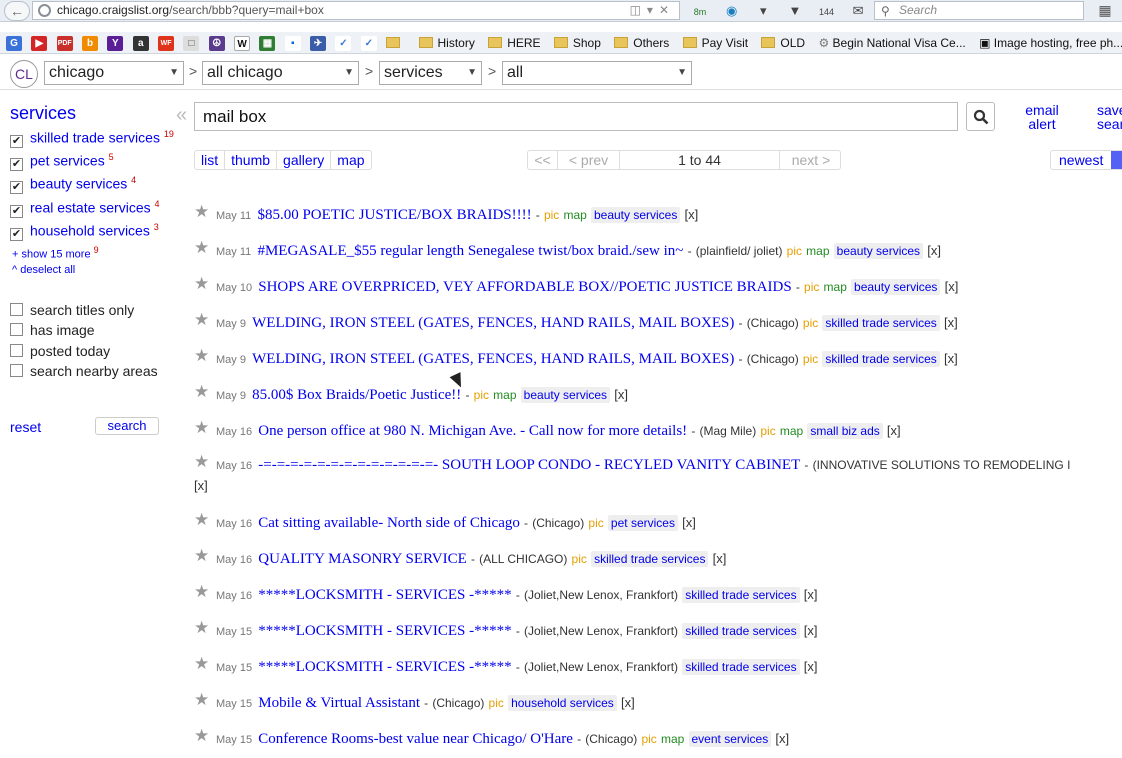 Image resolution: width=1122 pixels, height=758 pixels. Describe the element at coordinates (638, 10) in the screenshot. I see `reader-icon: ◫` at that location.